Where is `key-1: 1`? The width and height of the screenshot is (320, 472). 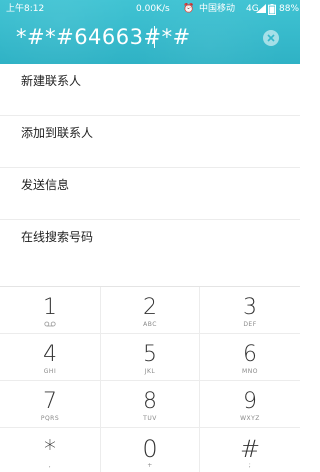 key-1: 1 is located at coordinates (50, 310).